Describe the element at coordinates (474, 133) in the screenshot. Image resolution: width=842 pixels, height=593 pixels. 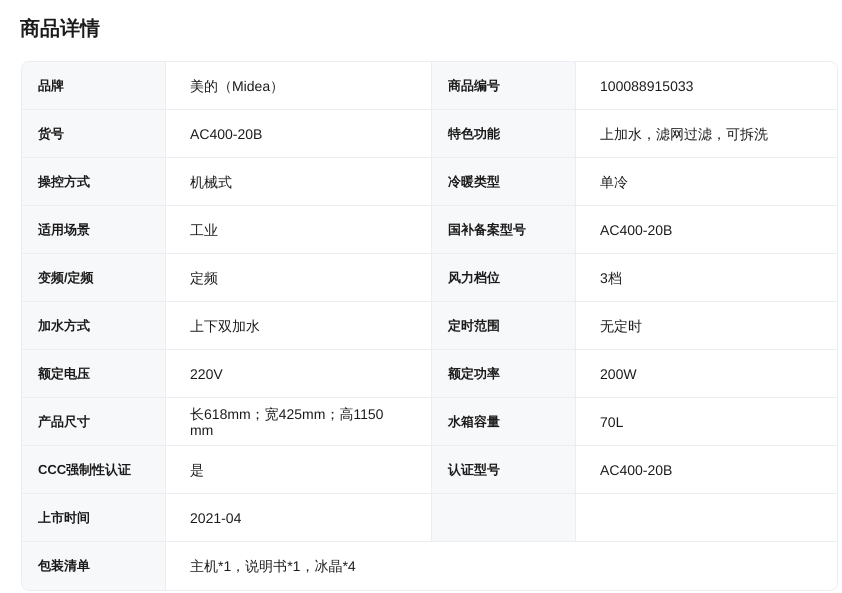
I see `spec-label: 特色功能` at that location.